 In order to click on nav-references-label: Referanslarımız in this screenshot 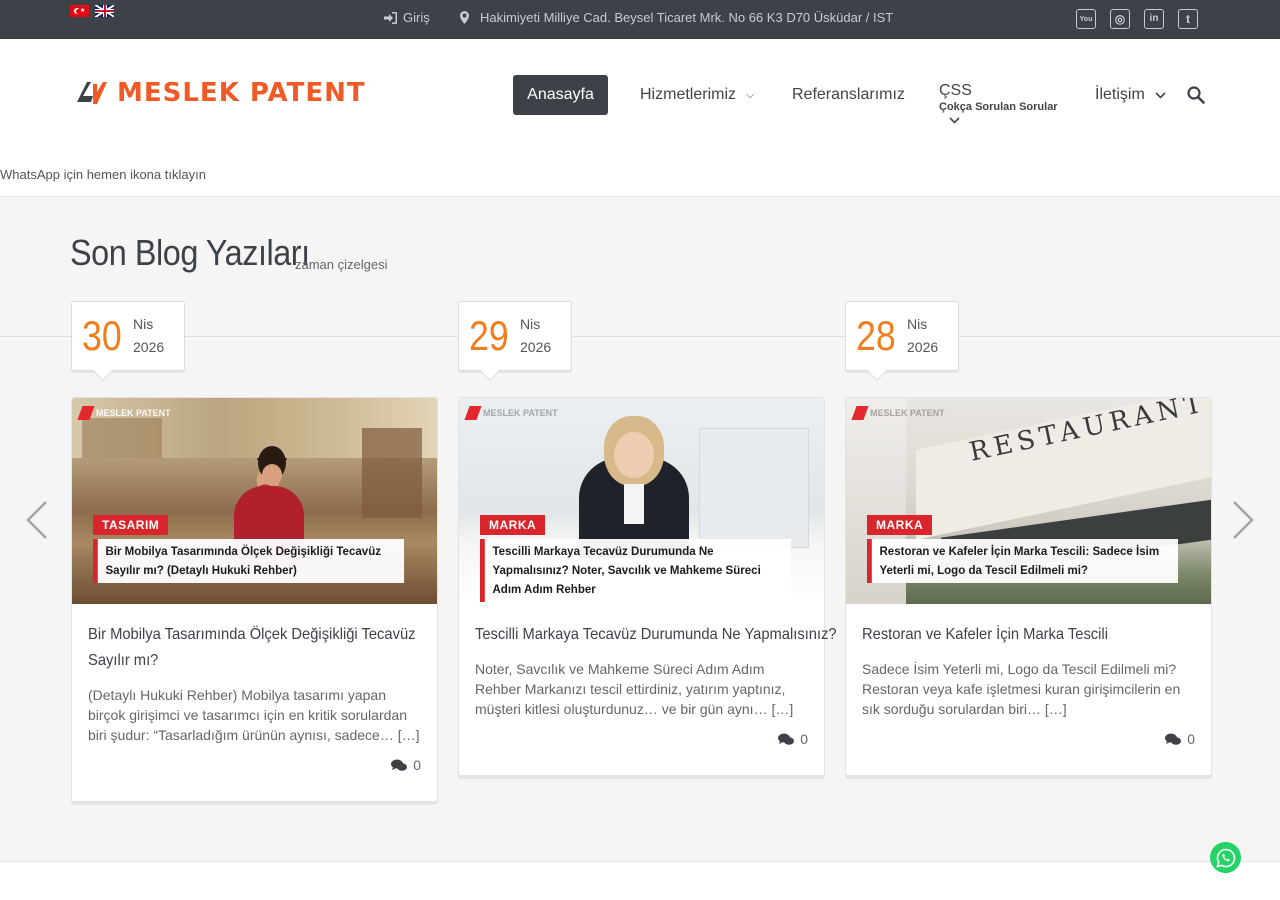, I will do `click(848, 94)`.